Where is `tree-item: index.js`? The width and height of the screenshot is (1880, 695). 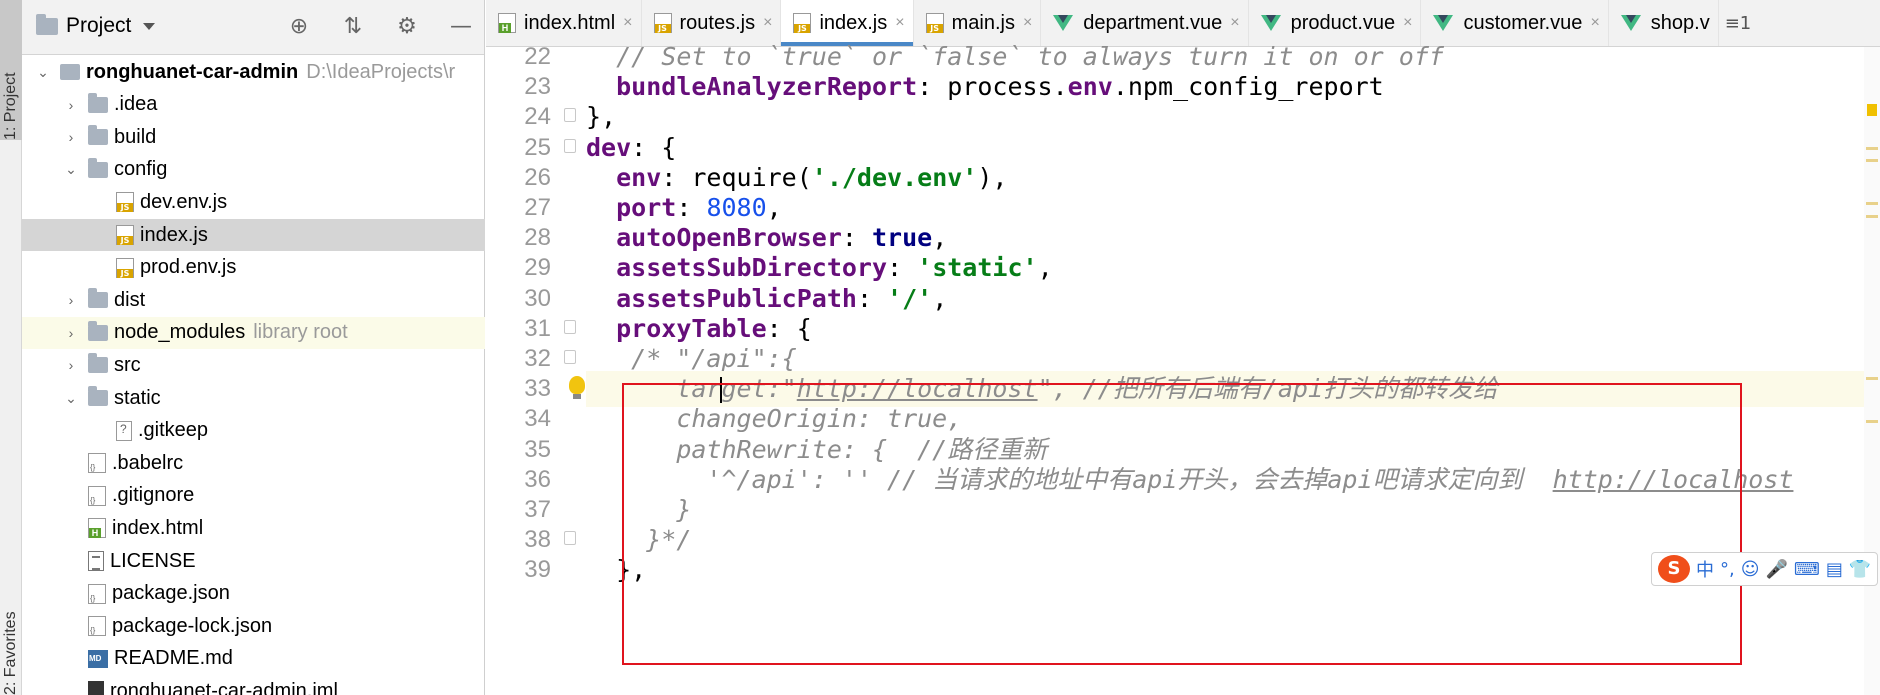
tree-item: index.js is located at coordinates (253, 235).